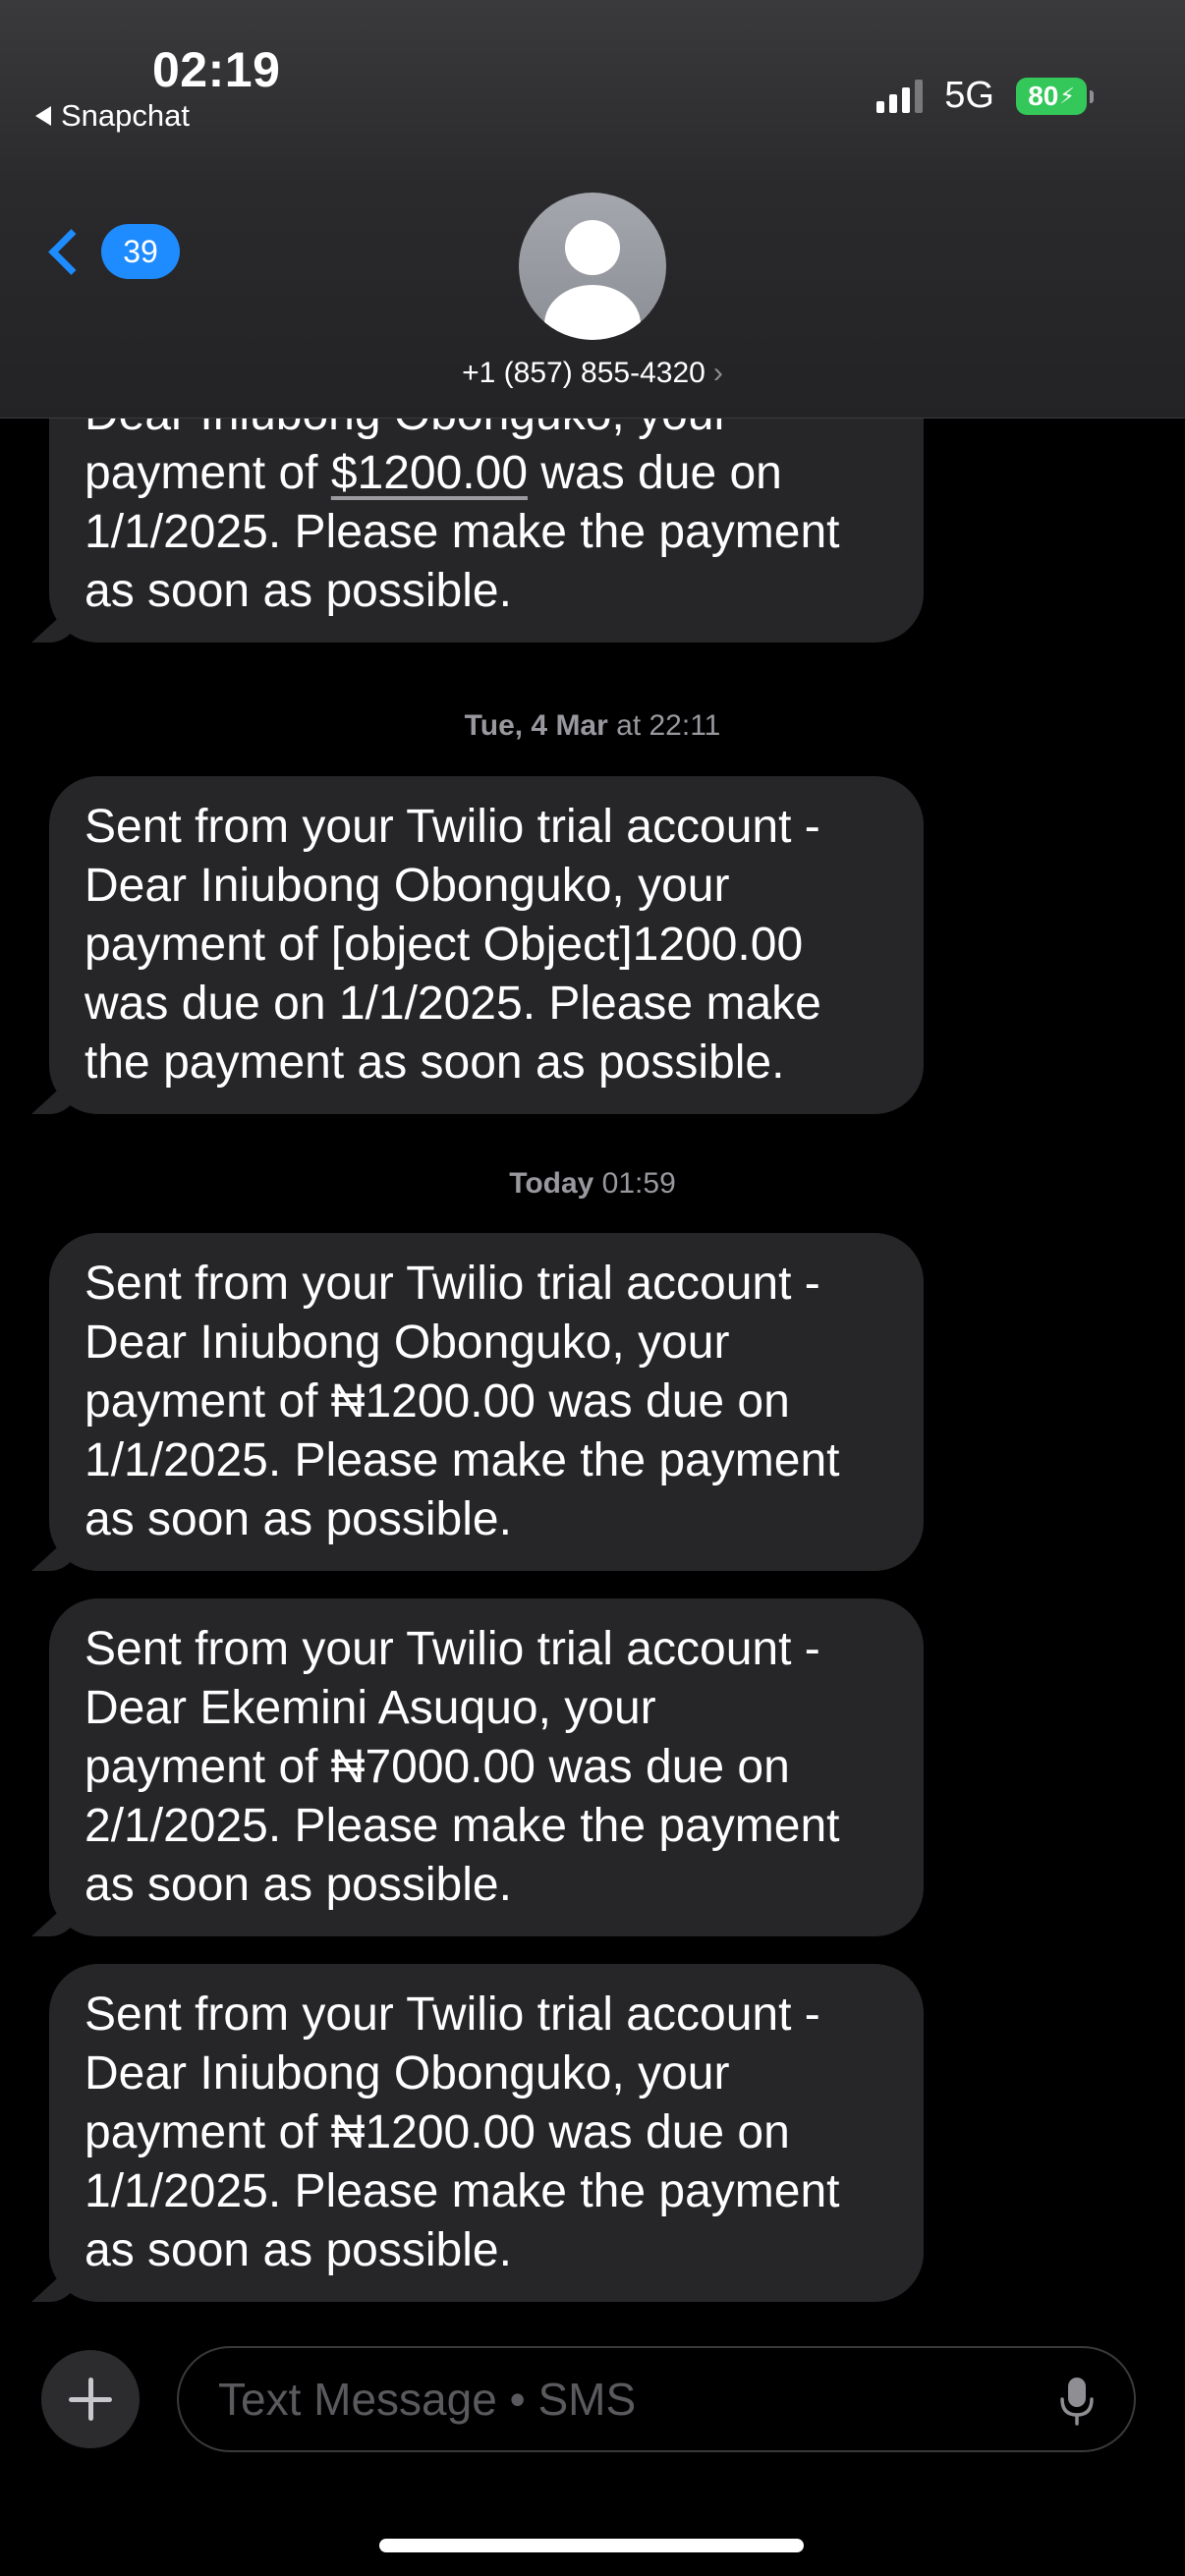 The height and width of the screenshot is (2576, 1185). I want to click on timestamp-day: Today, so click(552, 1183).